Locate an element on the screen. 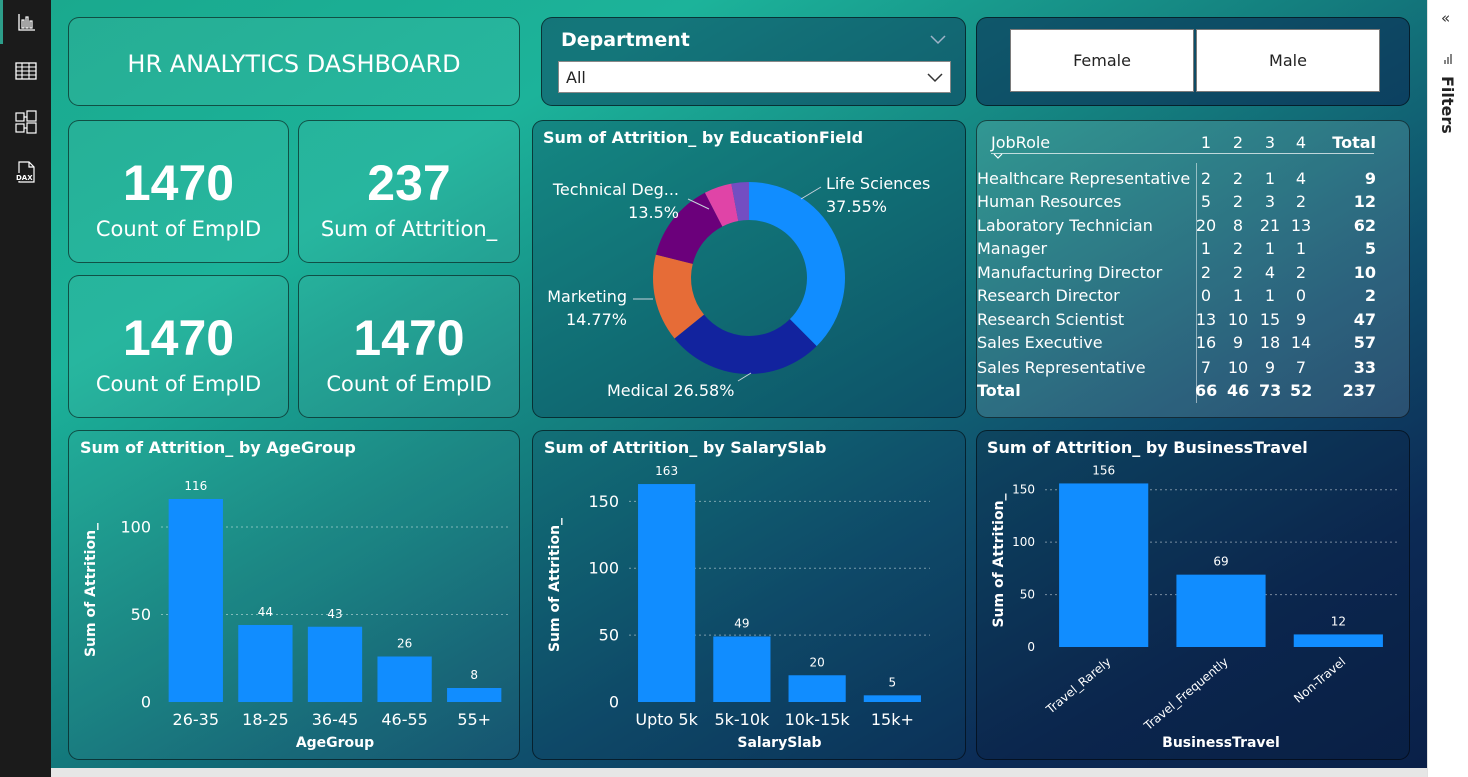 Image resolution: width=1468 pixels, height=777 pixels. education-donut-chart is located at coordinates (750, 270).